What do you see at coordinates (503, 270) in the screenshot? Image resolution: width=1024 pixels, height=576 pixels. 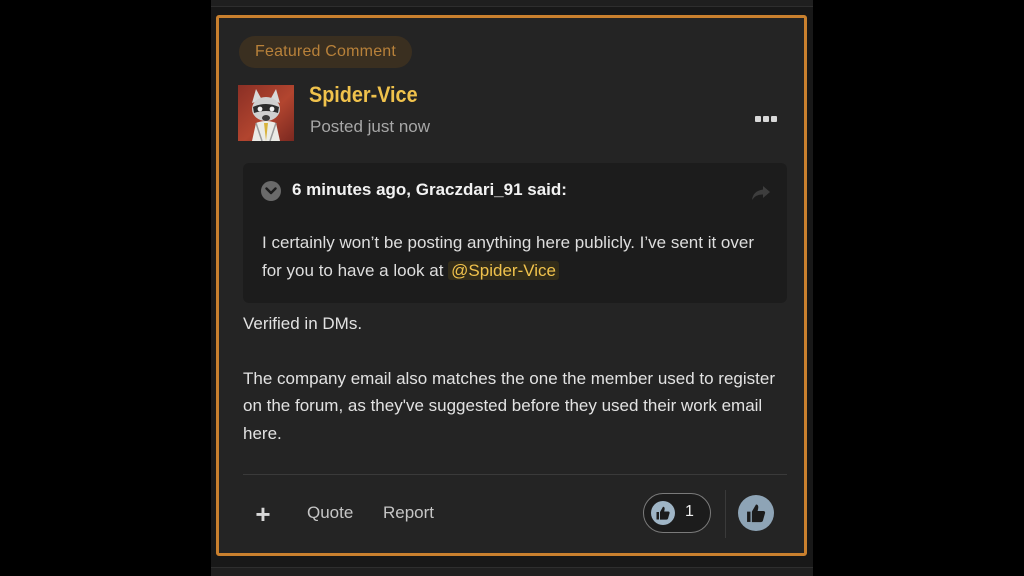 I see `user-mention-link: @Spider-Vice` at bounding box center [503, 270].